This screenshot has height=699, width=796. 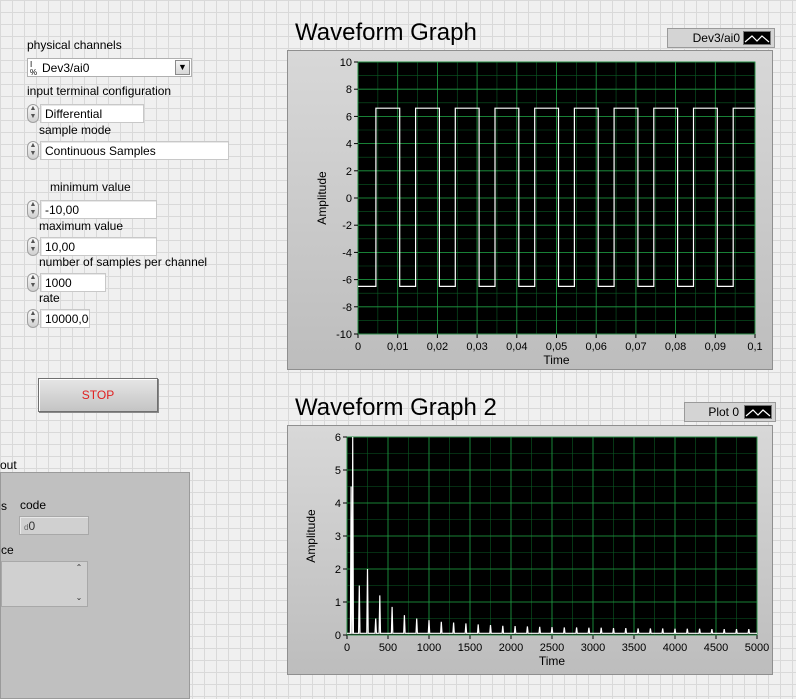 What do you see at coordinates (311, 536) in the screenshot?
I see `graph2-y-axis-label: Amplitude` at bounding box center [311, 536].